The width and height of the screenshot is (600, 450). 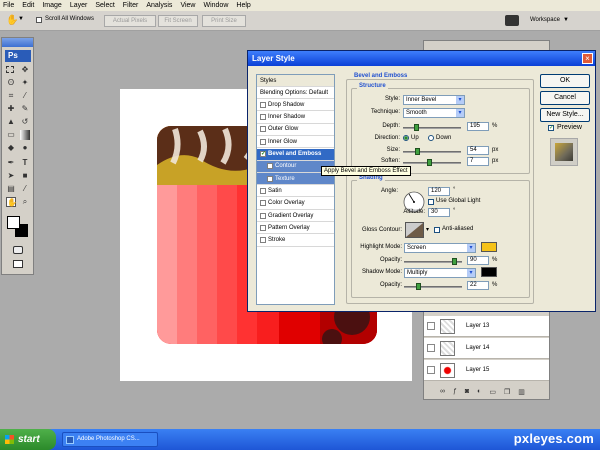 What do you see at coordinates (434, 113) in the screenshot?
I see `technique-select: Smooth ▾` at bounding box center [434, 113].